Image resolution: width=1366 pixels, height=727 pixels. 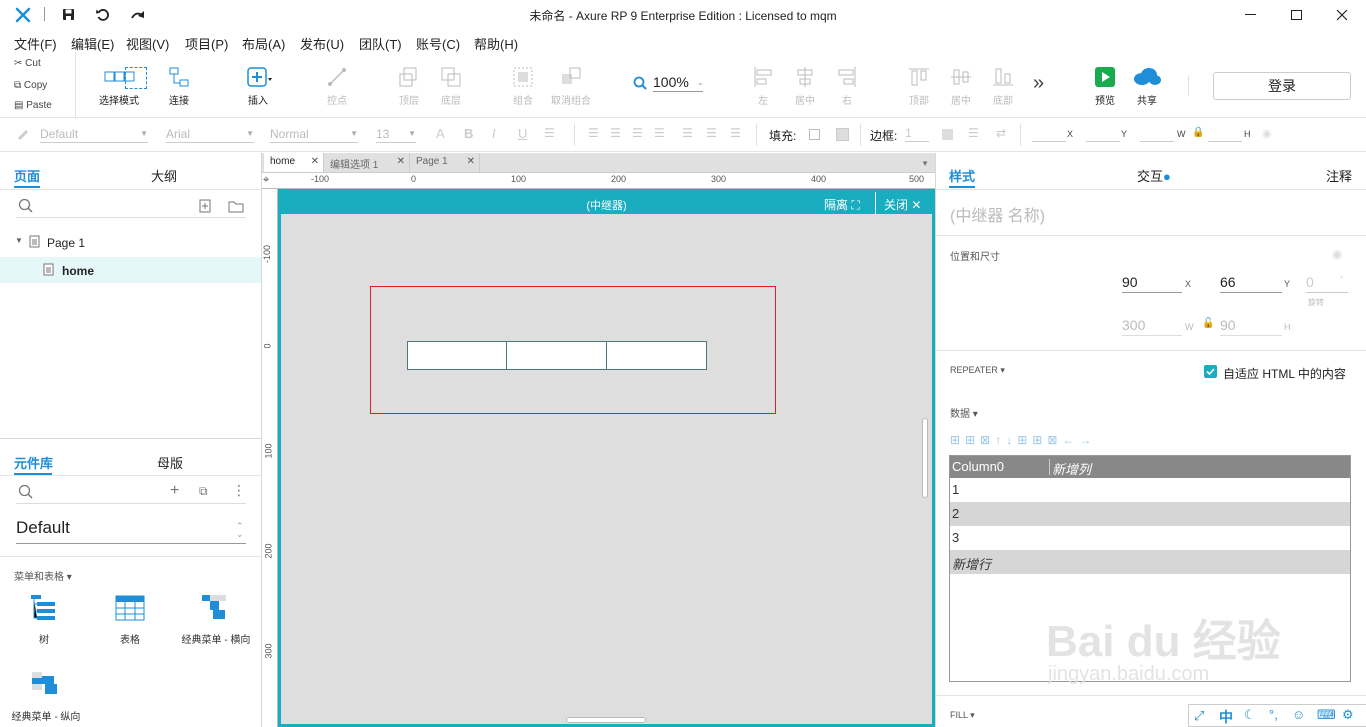 I want to click on italic-icon: I, so click(x=494, y=133).